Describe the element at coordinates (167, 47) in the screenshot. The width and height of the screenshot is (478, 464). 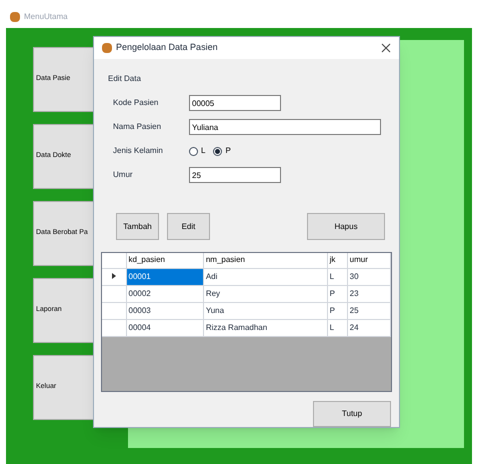
I see `dialog-title: Pengelolaan Data Pasien` at that location.